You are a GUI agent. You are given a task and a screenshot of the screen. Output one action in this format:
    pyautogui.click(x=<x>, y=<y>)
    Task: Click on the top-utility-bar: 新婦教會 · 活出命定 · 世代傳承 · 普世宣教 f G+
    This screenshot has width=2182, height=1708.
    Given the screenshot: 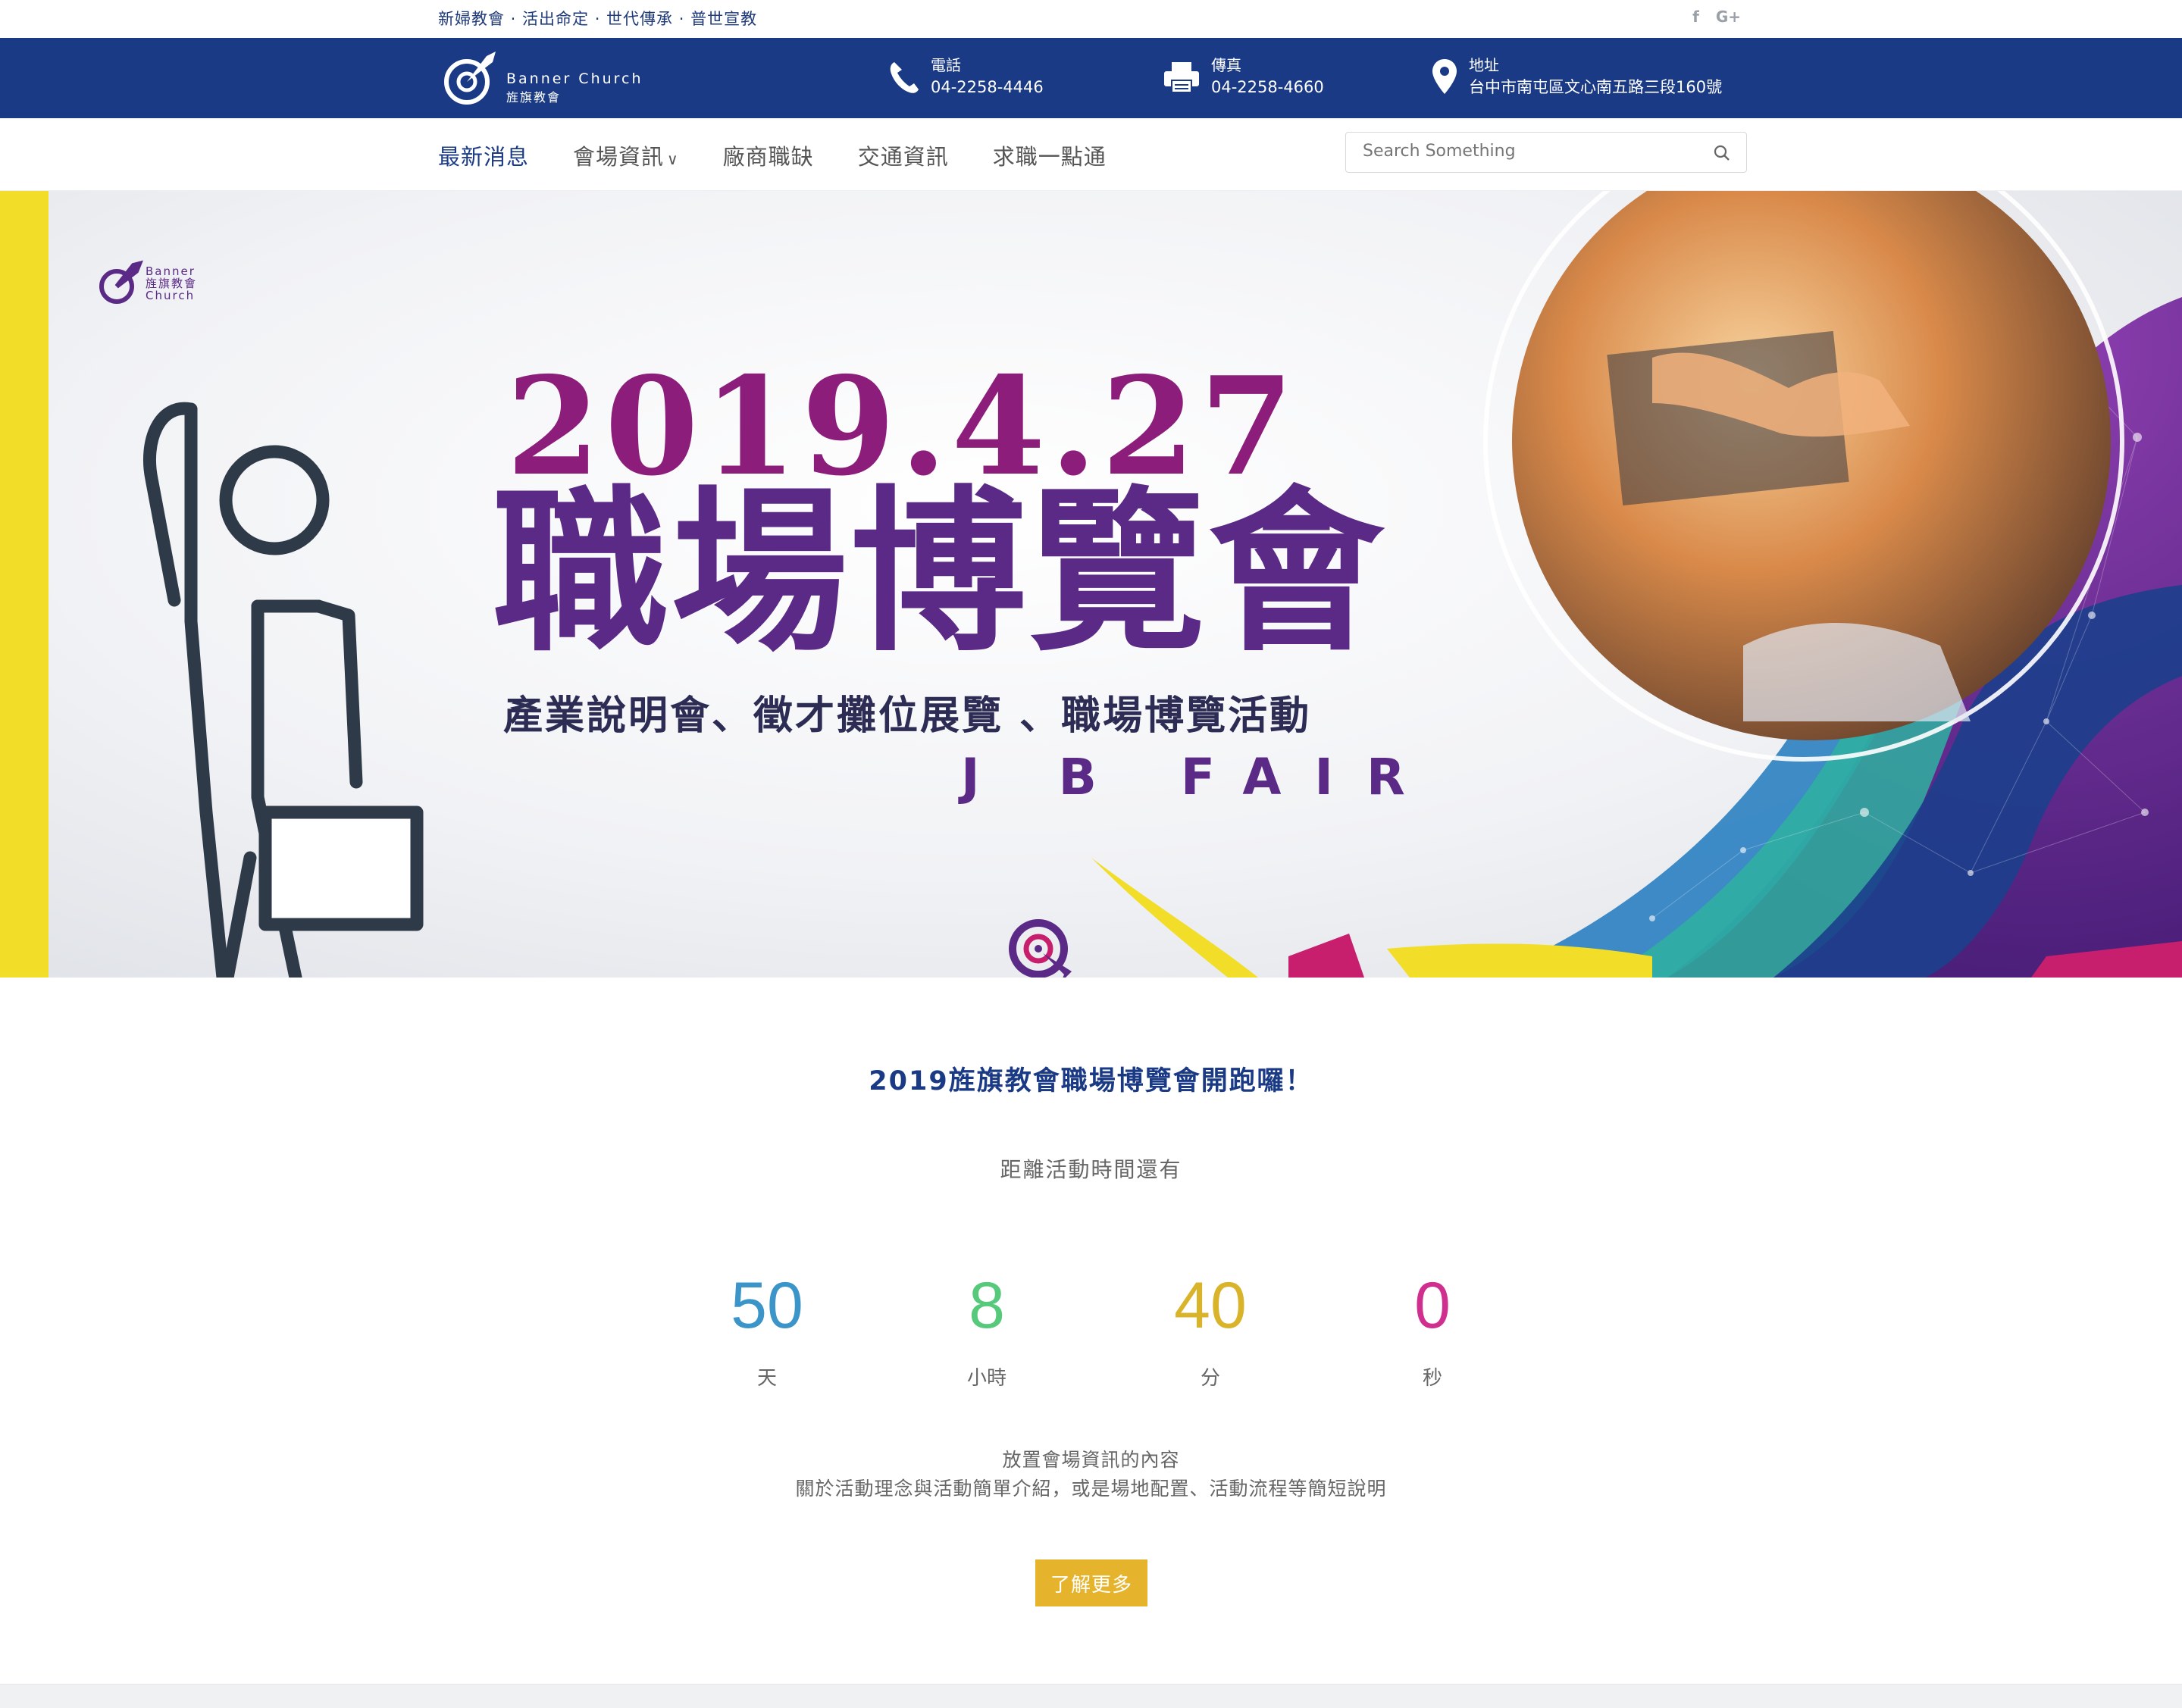 What is the action you would take?
    pyautogui.click(x=1091, y=19)
    